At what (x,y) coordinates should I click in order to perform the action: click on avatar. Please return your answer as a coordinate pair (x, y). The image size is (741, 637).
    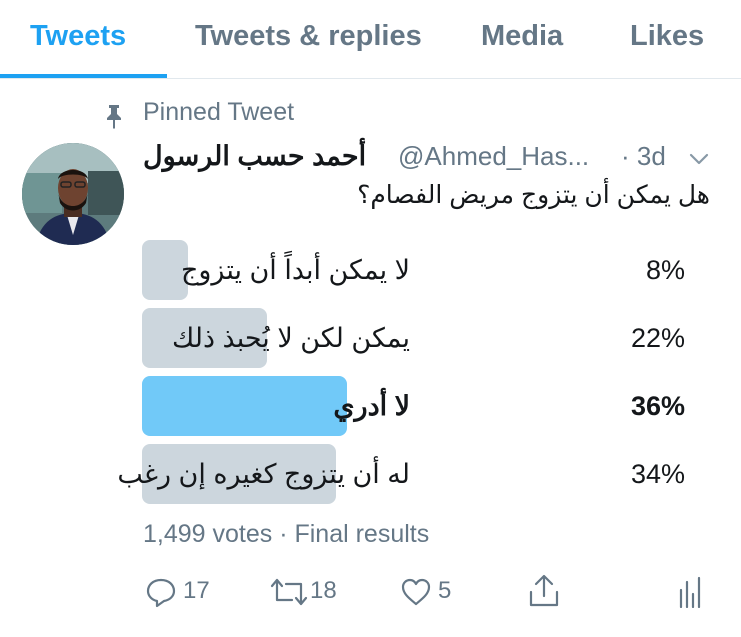
    Looking at the image, I should click on (73, 194).